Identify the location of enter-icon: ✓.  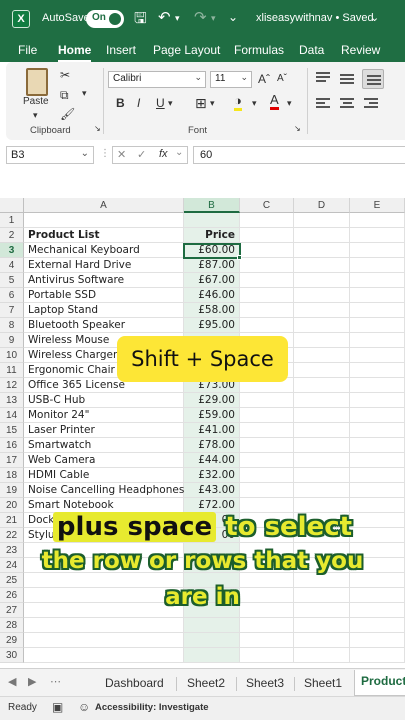
(141, 154).